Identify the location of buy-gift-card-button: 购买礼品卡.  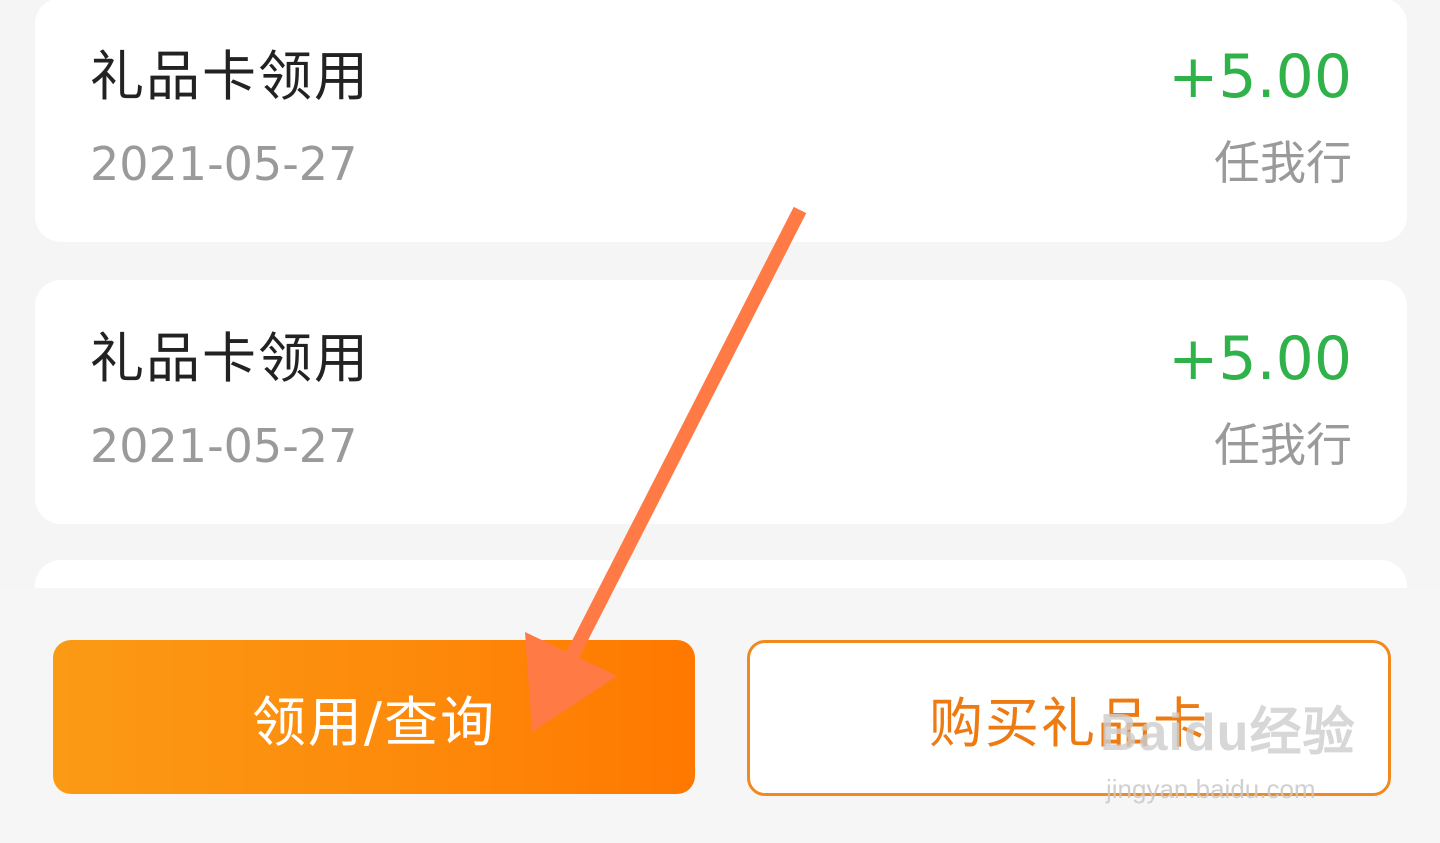
(1069, 718).